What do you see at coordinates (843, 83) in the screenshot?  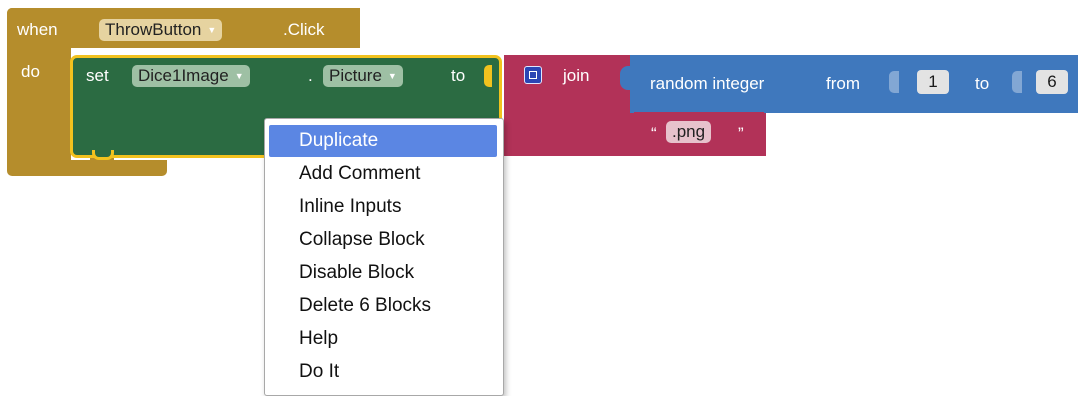 I see `from-label: from` at bounding box center [843, 83].